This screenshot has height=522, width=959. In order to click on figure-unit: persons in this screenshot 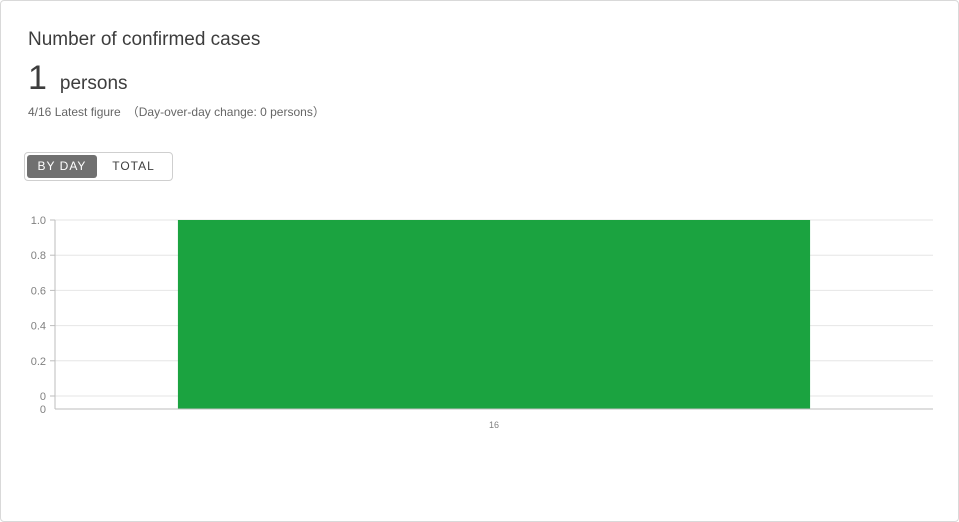, I will do `click(93, 83)`.